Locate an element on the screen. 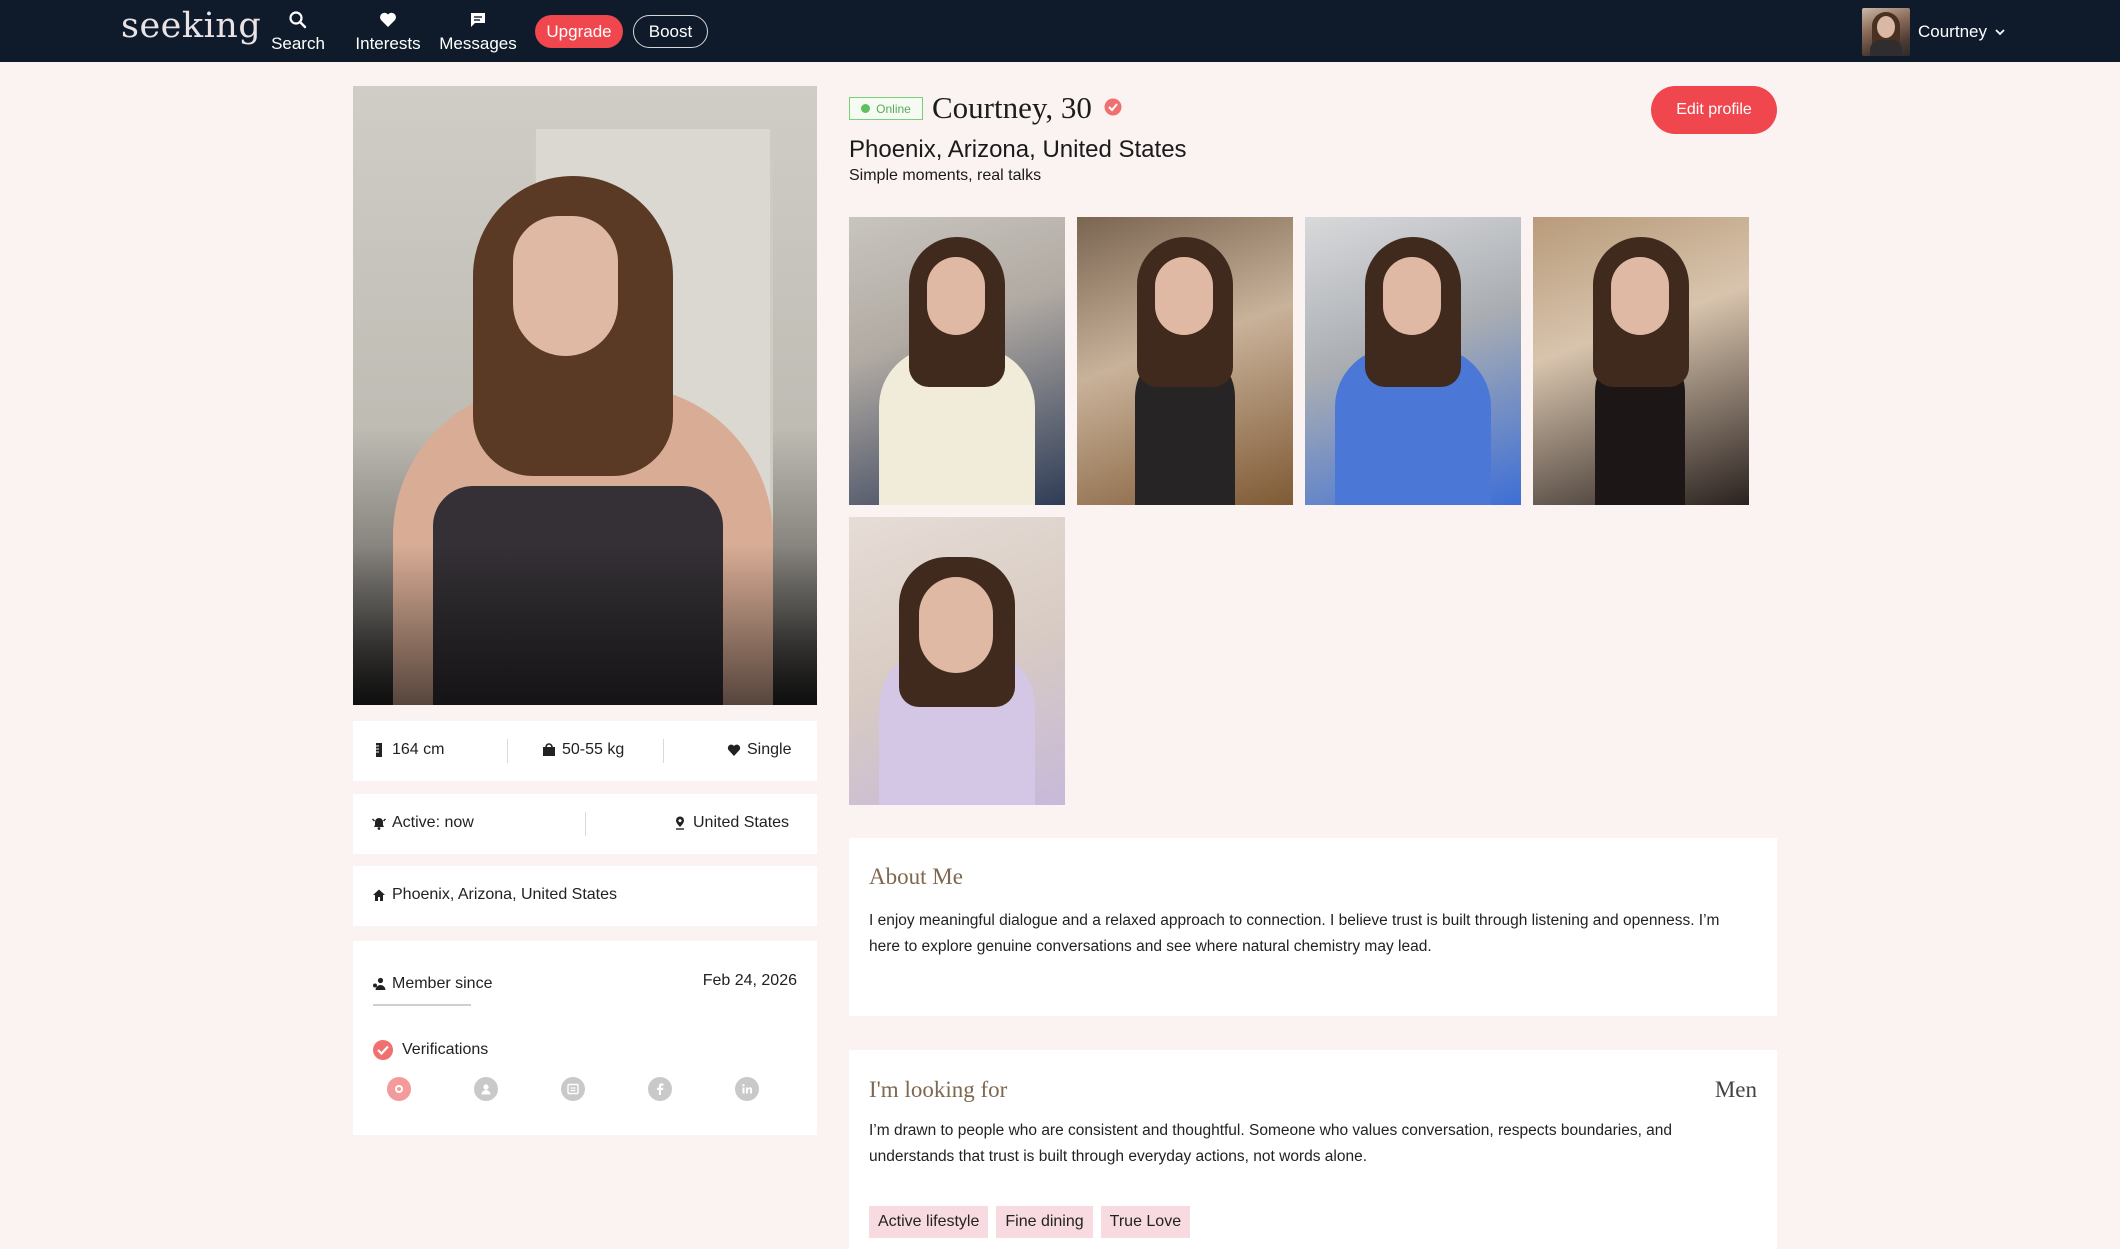 Image resolution: width=2120 pixels, height=1249 pixels. user-name: Courtney is located at coordinates (1952, 31).